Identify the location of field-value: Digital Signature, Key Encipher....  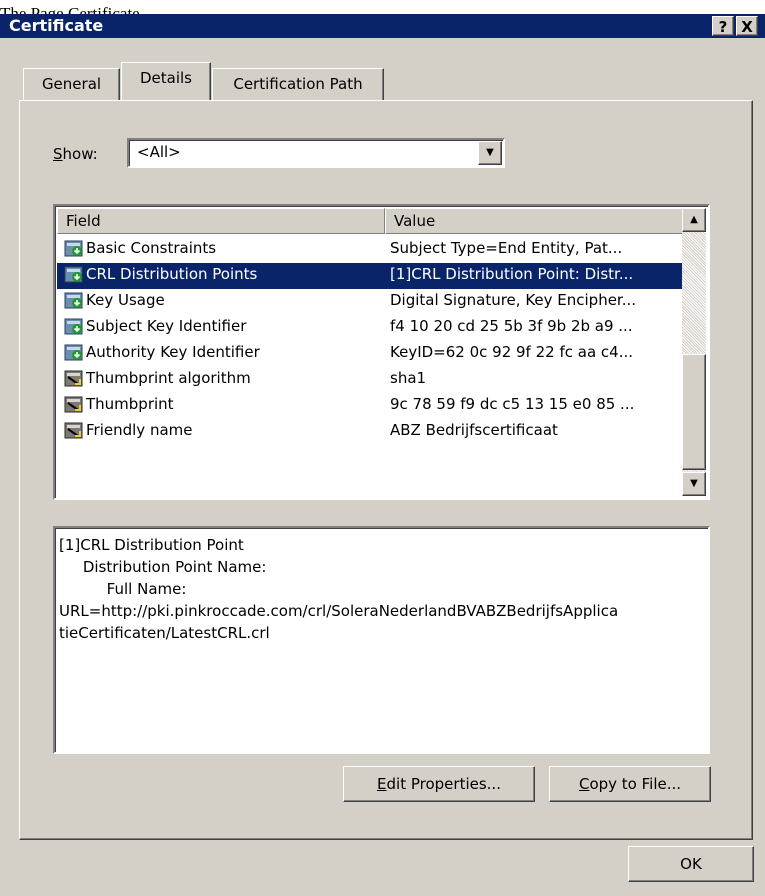
(513, 300).